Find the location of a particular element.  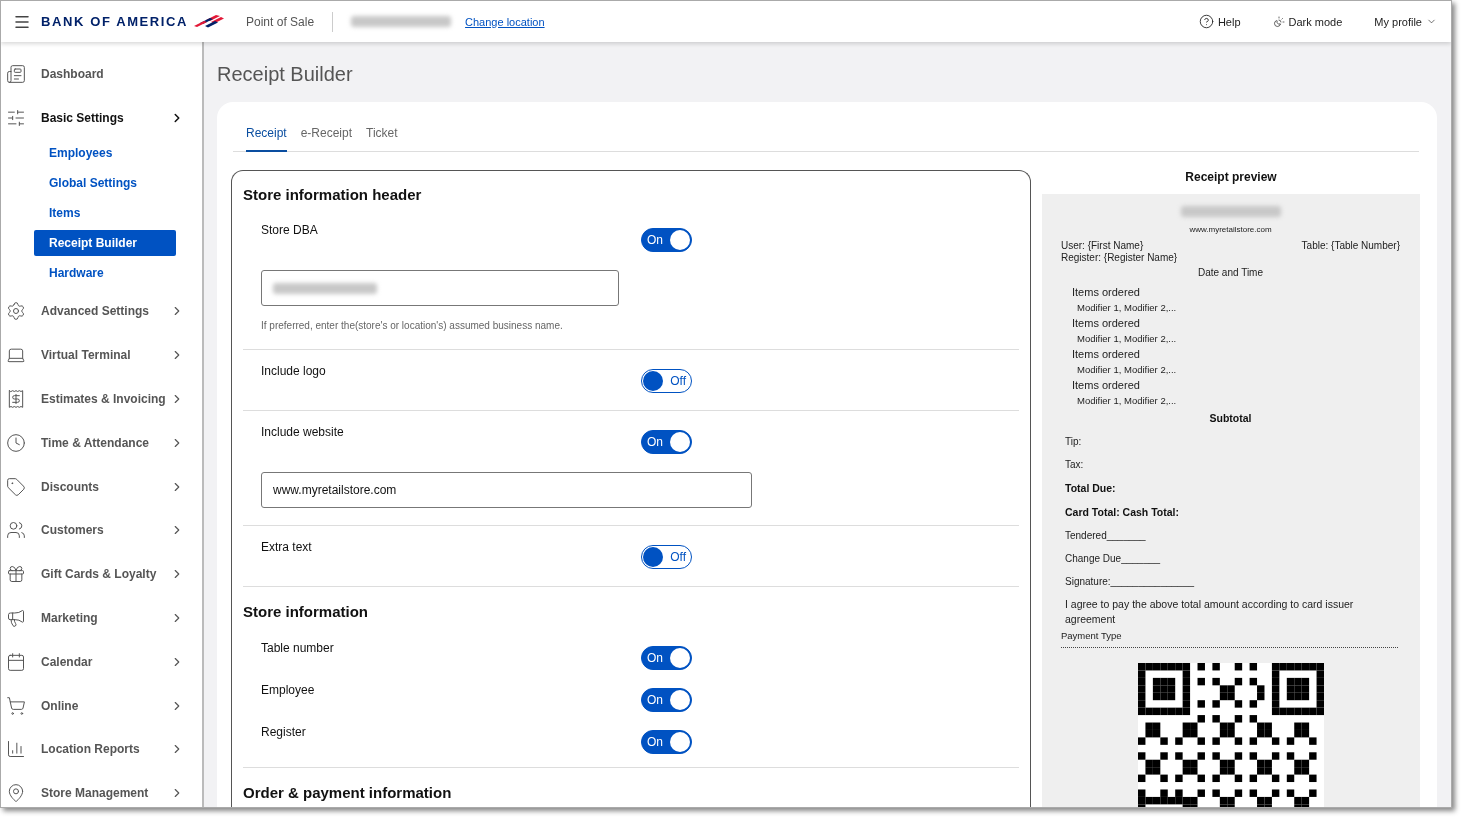

calendar-icon is located at coordinates (16, 661).